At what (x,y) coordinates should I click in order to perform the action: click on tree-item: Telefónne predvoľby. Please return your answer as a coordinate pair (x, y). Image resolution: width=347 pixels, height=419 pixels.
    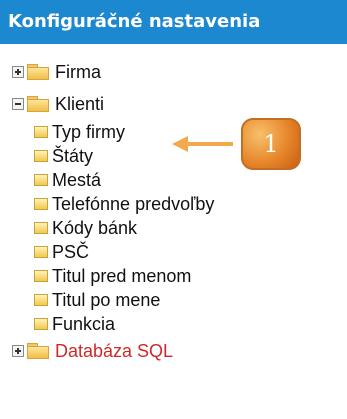
    Looking at the image, I should click on (124, 204).